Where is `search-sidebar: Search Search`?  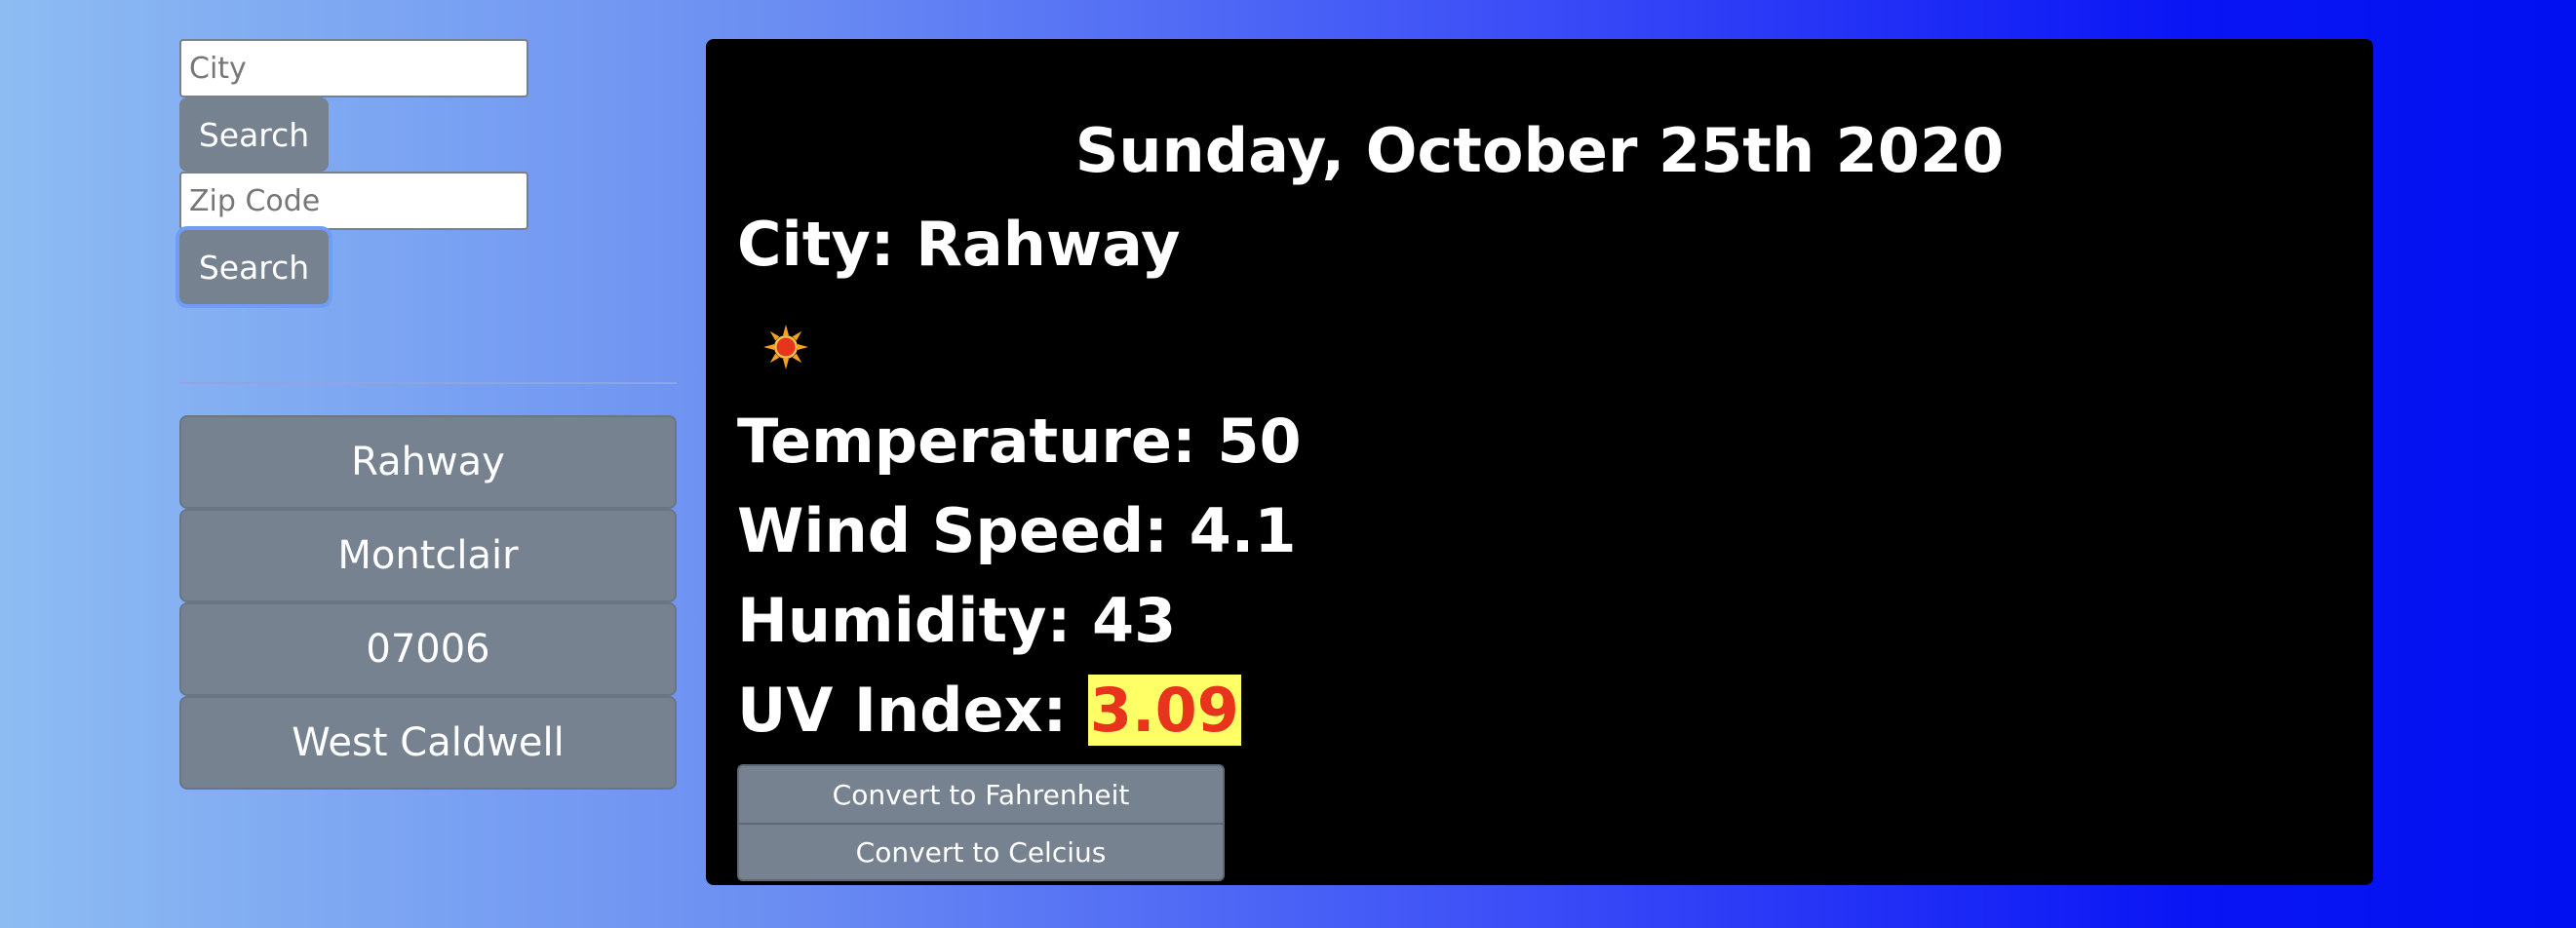
search-sidebar: Search Search is located at coordinates (428, 171).